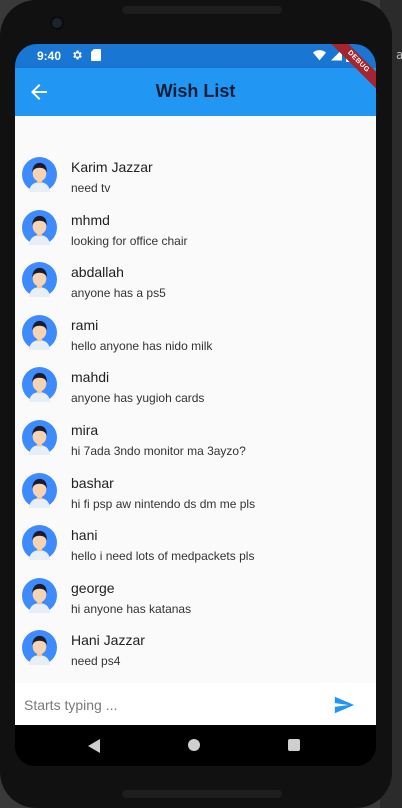 The width and height of the screenshot is (402, 808). What do you see at coordinates (319, 57) in the screenshot?
I see `wifi-icon` at bounding box center [319, 57].